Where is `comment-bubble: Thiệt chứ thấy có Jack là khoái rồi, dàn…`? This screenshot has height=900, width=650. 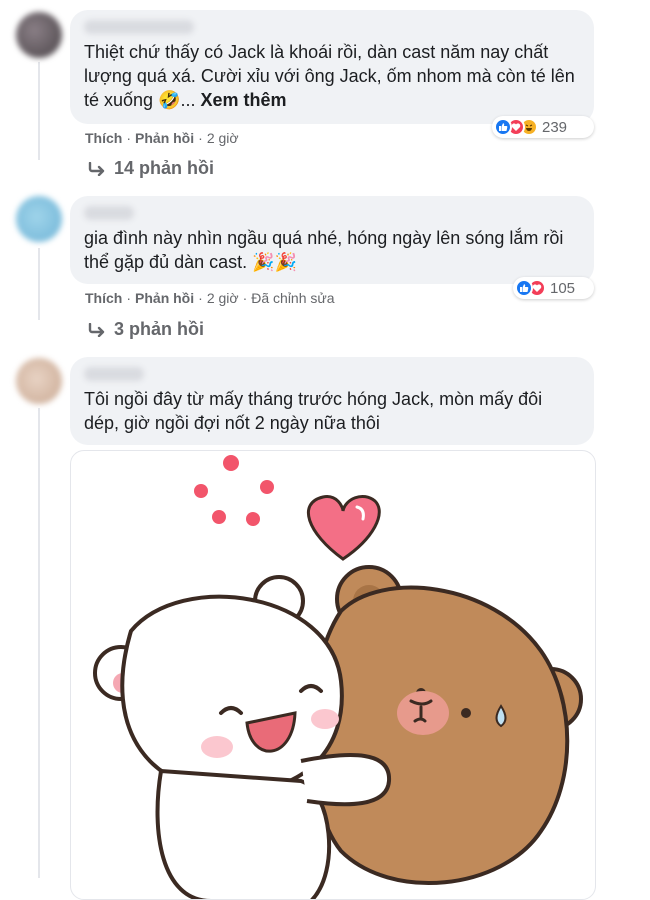
comment-bubble: Thiệt chứ thấy có Jack là khoái rồi, dàn… is located at coordinates (332, 67).